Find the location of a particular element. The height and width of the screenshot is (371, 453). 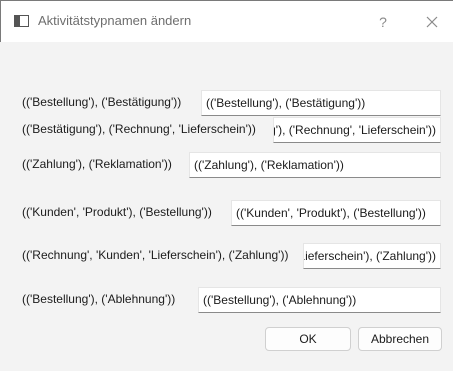

close-icon is located at coordinates (432, 22).